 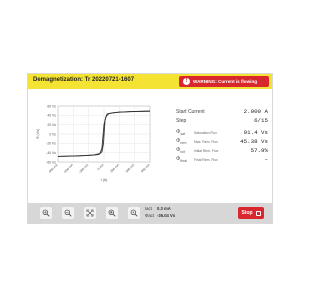 What do you see at coordinates (222, 150) in the screenshot?
I see `flux-row-init: Φinit Initial Rem. Flux 57.9%` at bounding box center [222, 150].